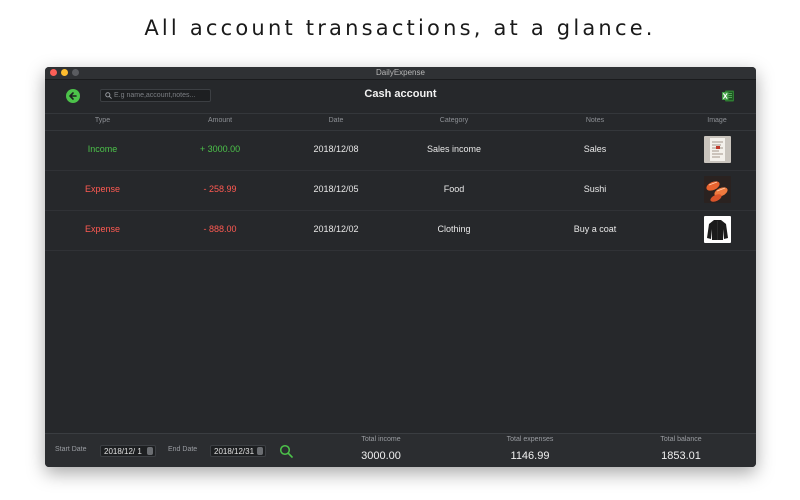 This screenshot has height=500, width=800. I want to click on title-bar: DailyExpense, so click(400, 73).